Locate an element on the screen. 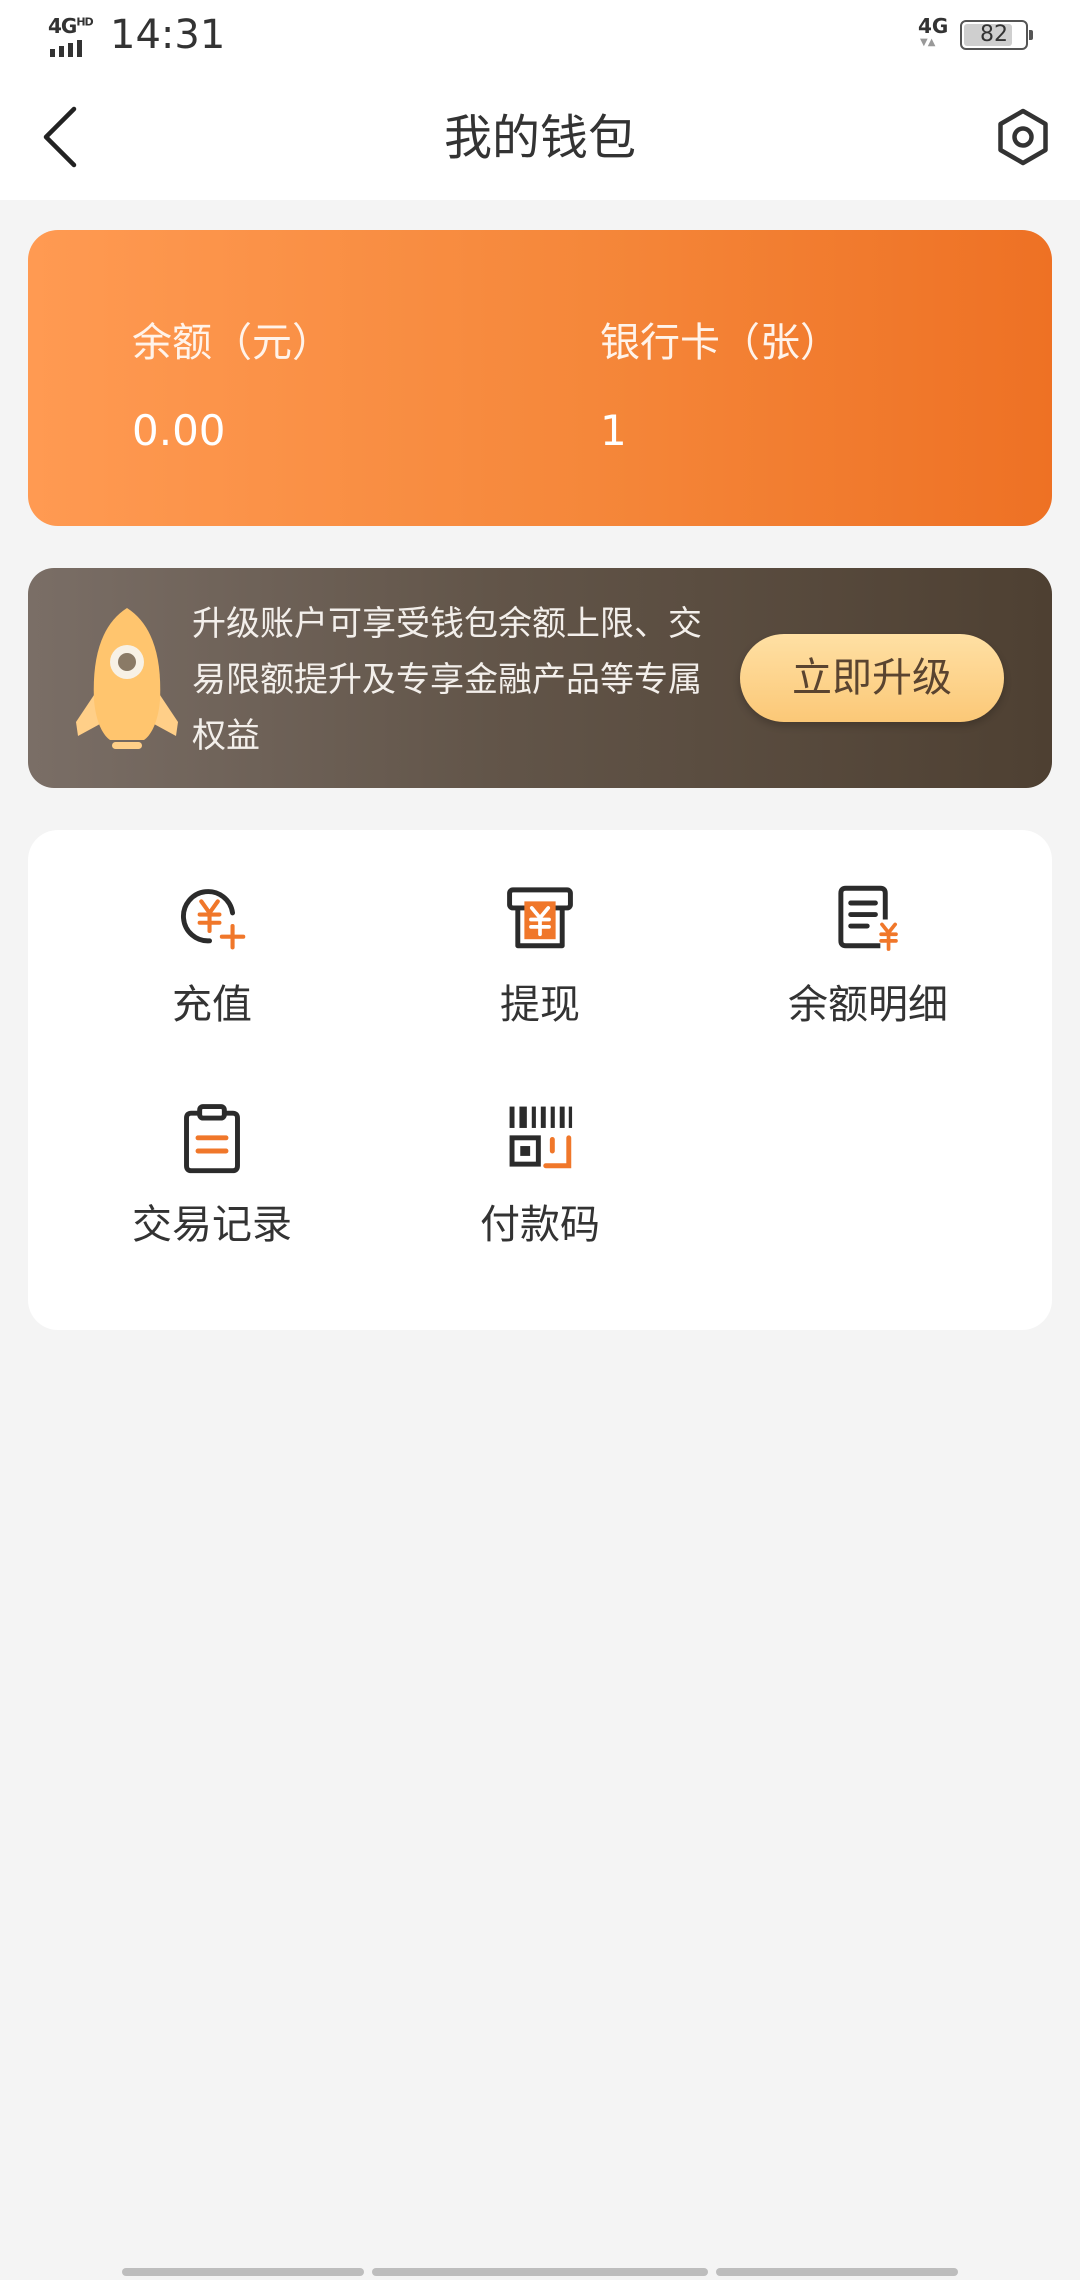 This screenshot has width=1080, height=2280. settings-button is located at coordinates (1023, 137).